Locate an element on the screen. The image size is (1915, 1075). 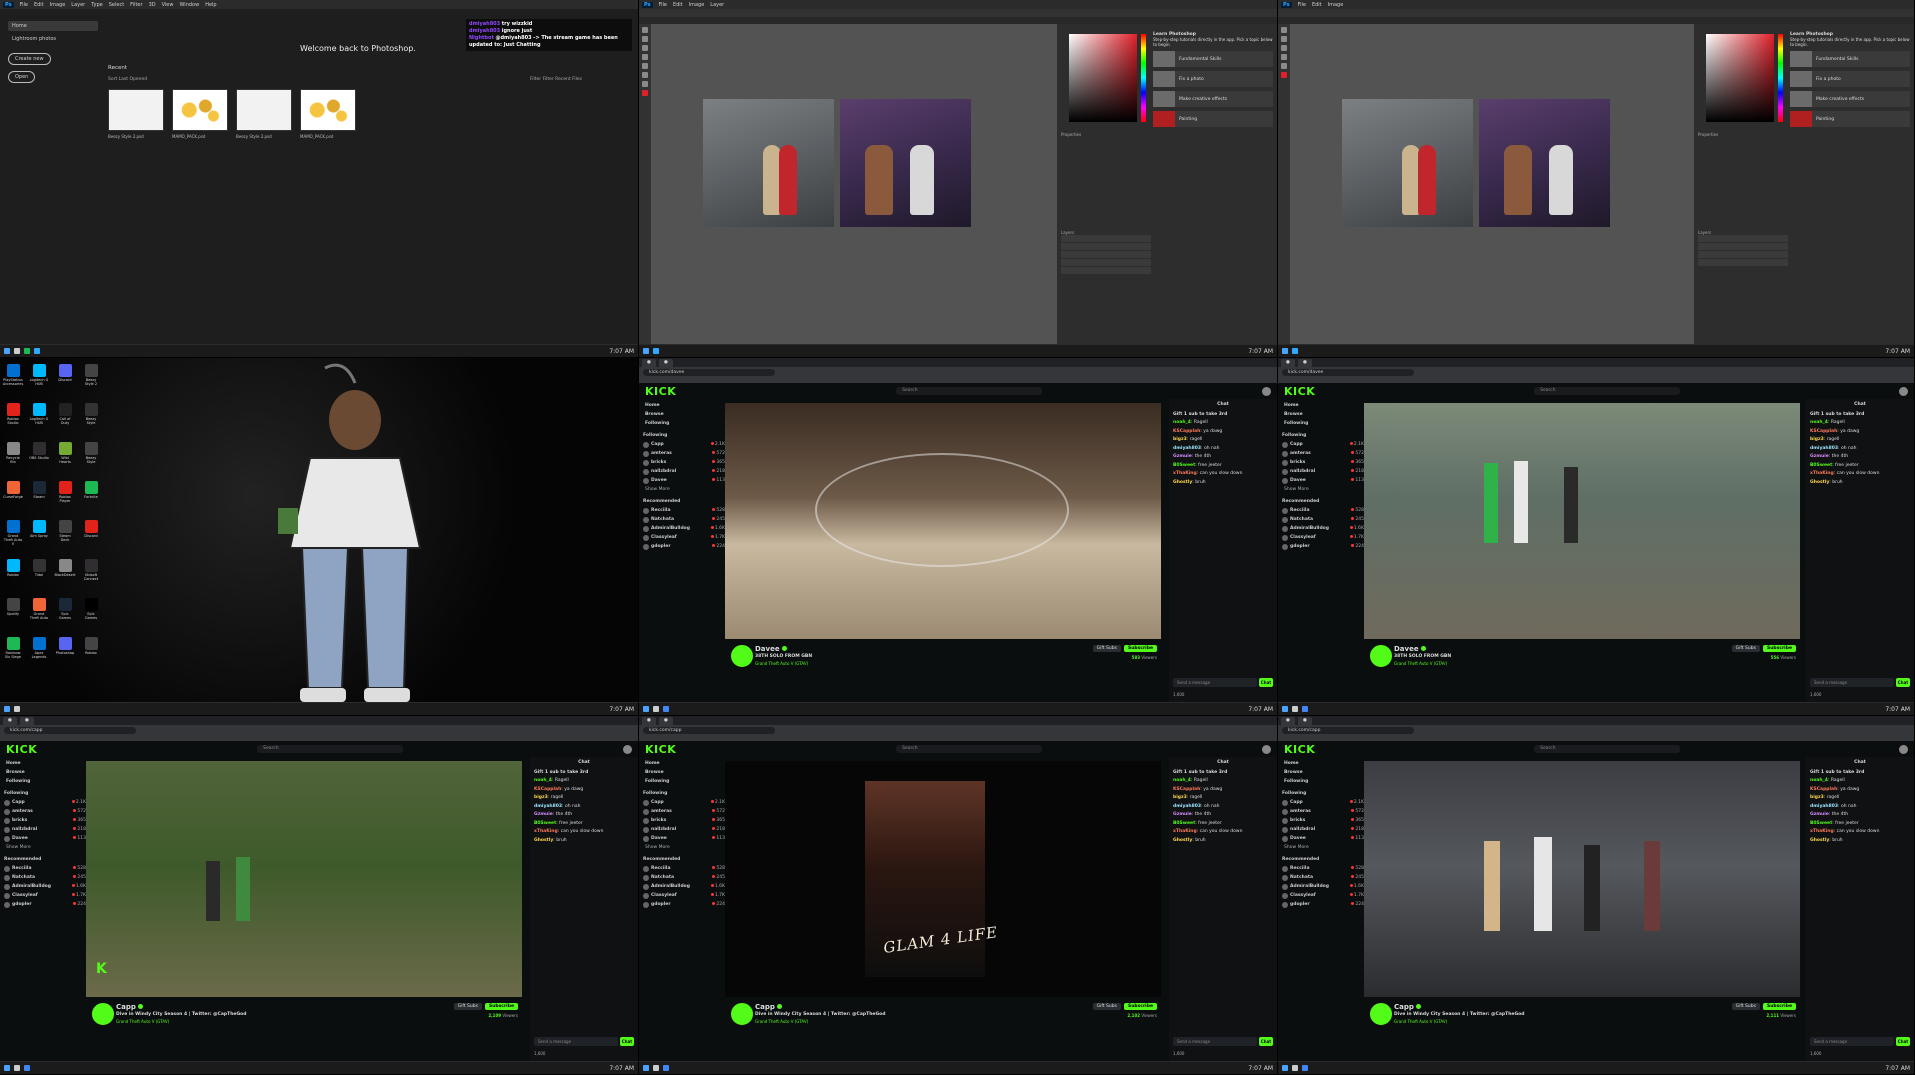
ps-menu-item: Type is located at coordinates (96, 5).